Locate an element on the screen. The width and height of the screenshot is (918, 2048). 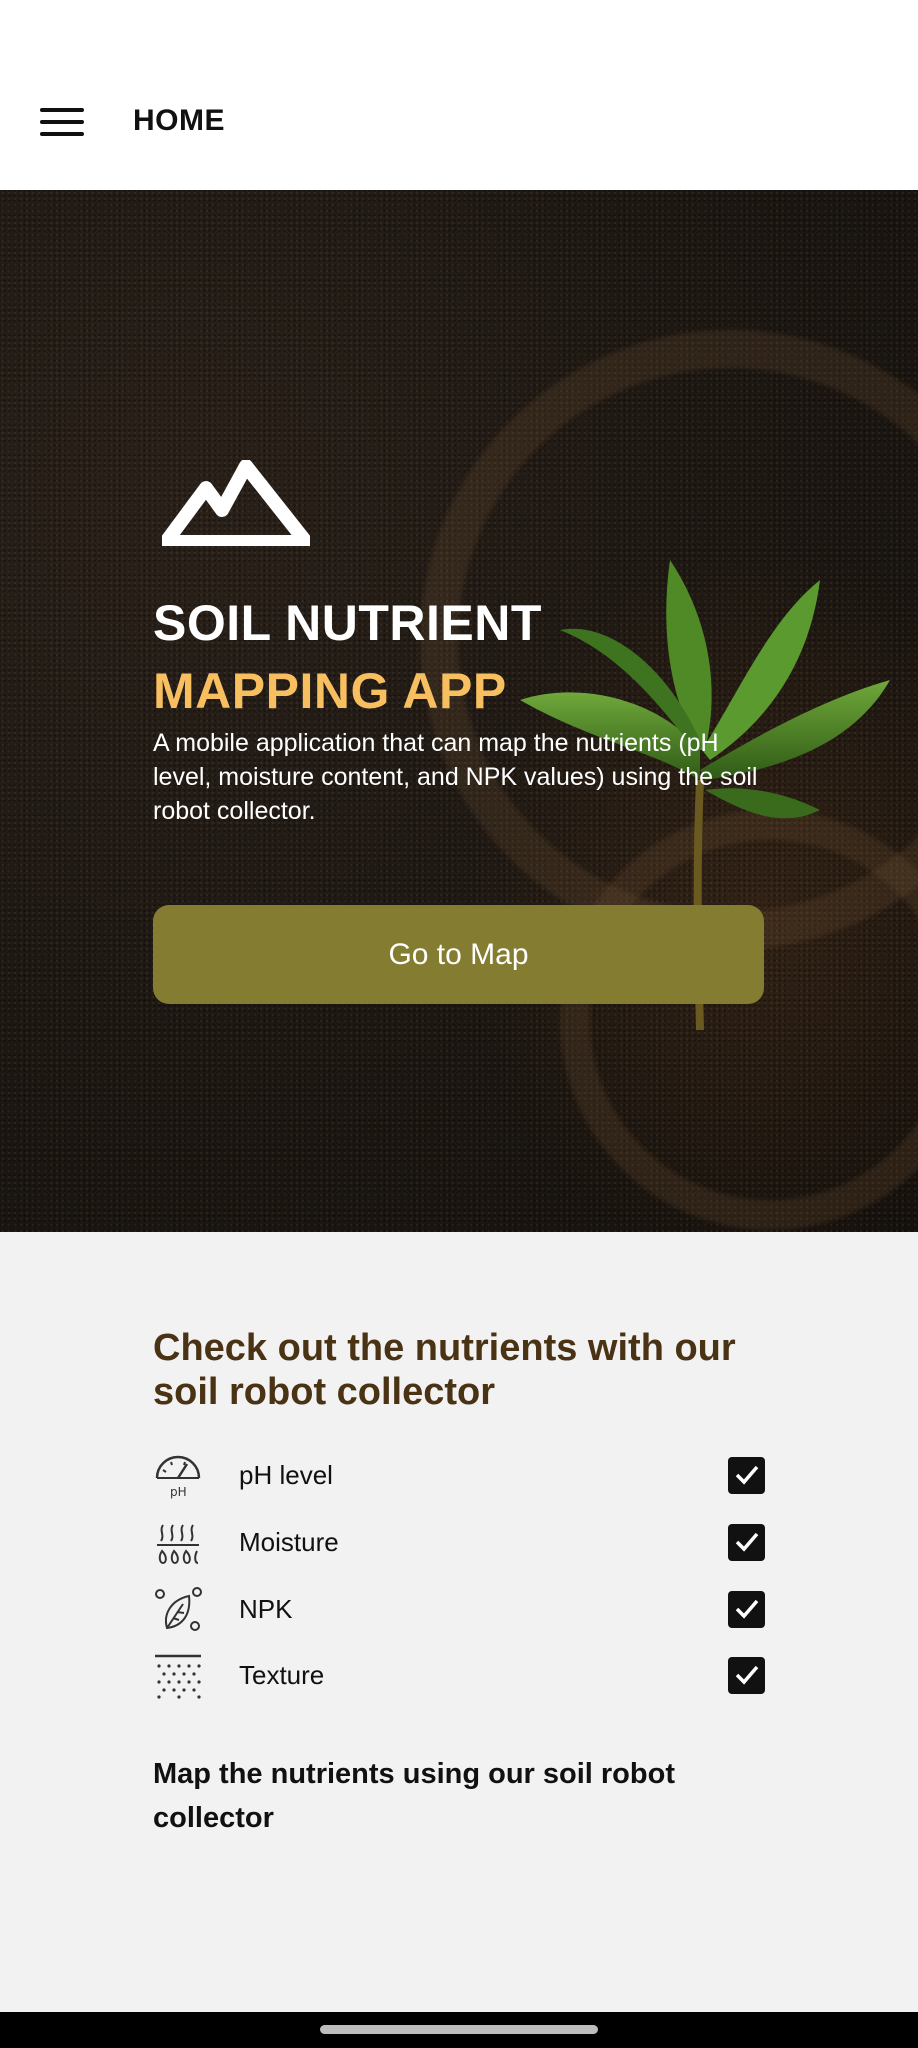
home-gesture-pill is located at coordinates (459, 2029).